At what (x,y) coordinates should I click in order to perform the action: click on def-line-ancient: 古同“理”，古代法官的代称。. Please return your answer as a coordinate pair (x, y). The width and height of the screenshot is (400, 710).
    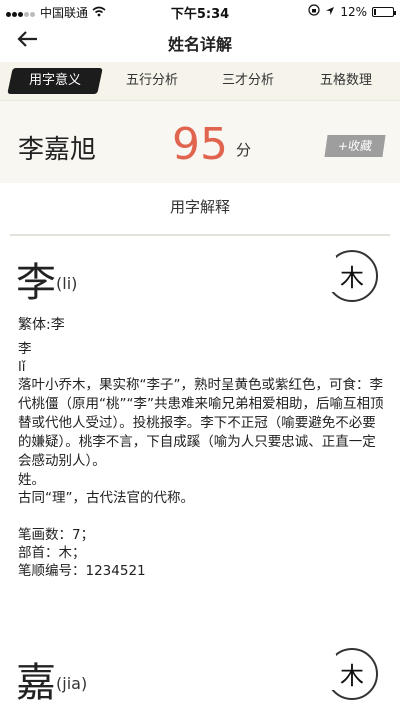
    Looking at the image, I should click on (106, 498).